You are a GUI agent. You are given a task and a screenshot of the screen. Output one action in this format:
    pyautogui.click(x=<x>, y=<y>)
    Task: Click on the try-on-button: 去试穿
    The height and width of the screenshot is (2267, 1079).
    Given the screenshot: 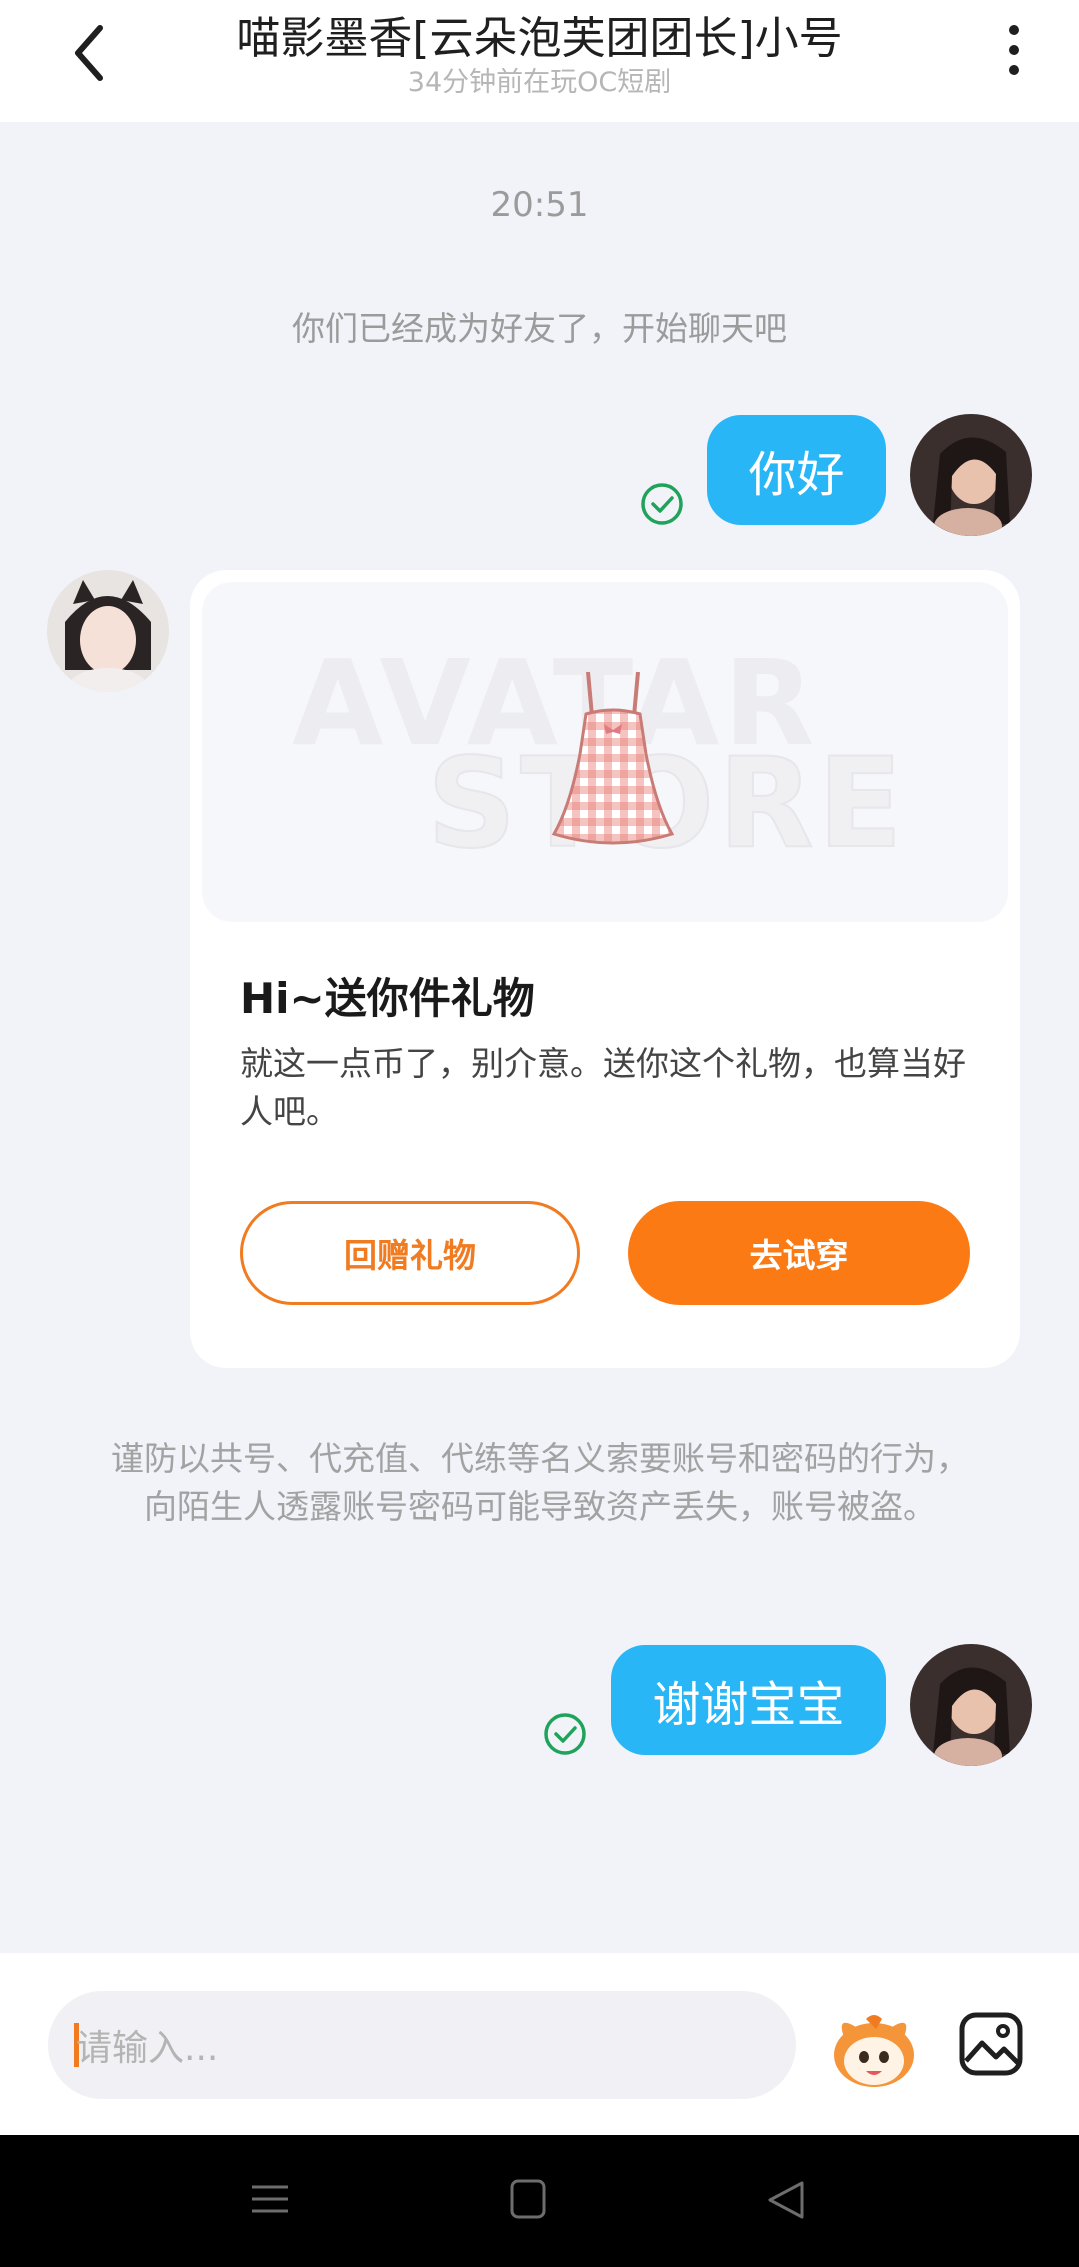 What is the action you would take?
    pyautogui.click(x=799, y=1253)
    